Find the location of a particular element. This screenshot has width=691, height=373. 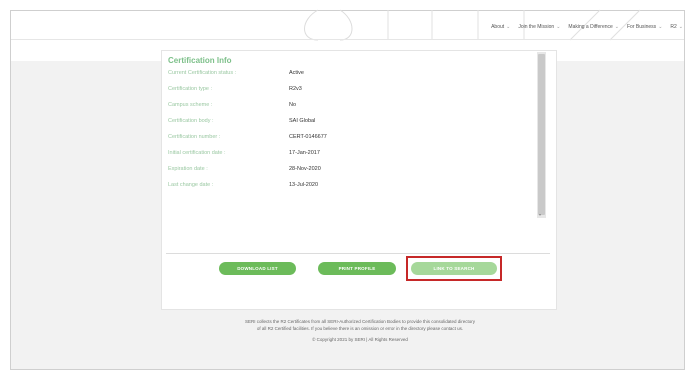

download-list-button: DOWNLOAD LIST is located at coordinates (257, 268).